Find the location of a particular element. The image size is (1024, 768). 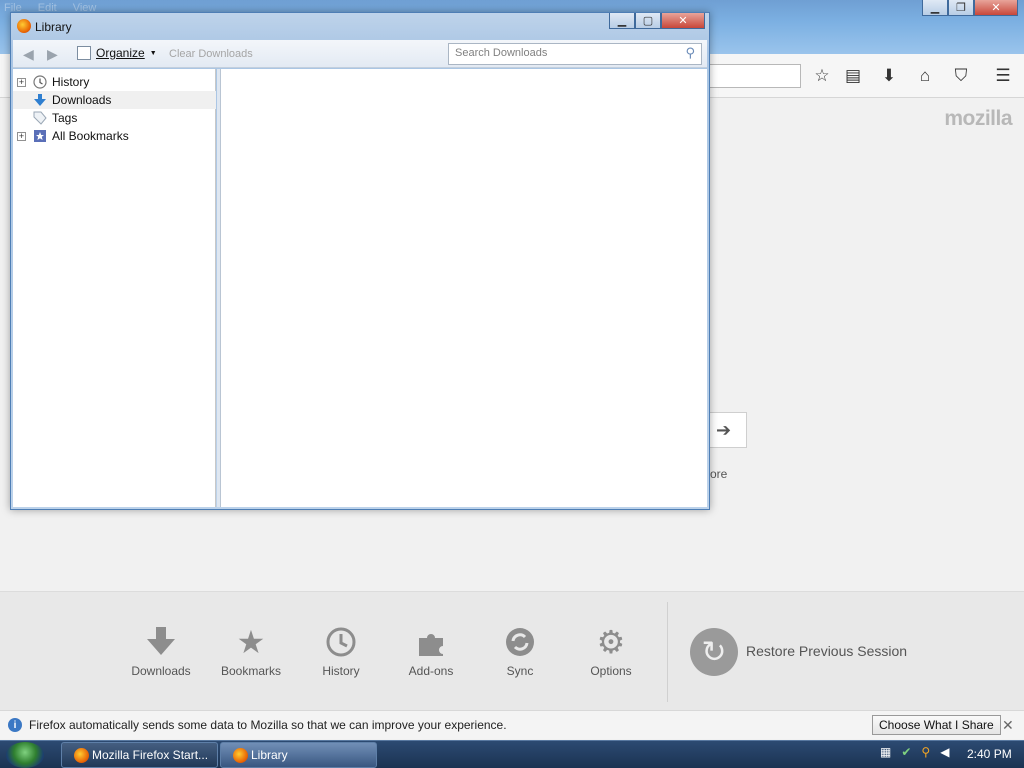

launcher-sync: Sync is located at coordinates (520, 650).